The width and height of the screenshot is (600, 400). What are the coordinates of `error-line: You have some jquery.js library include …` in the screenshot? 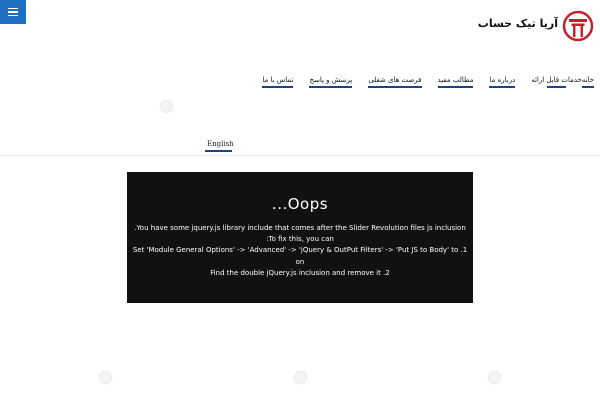 It's located at (300, 228).